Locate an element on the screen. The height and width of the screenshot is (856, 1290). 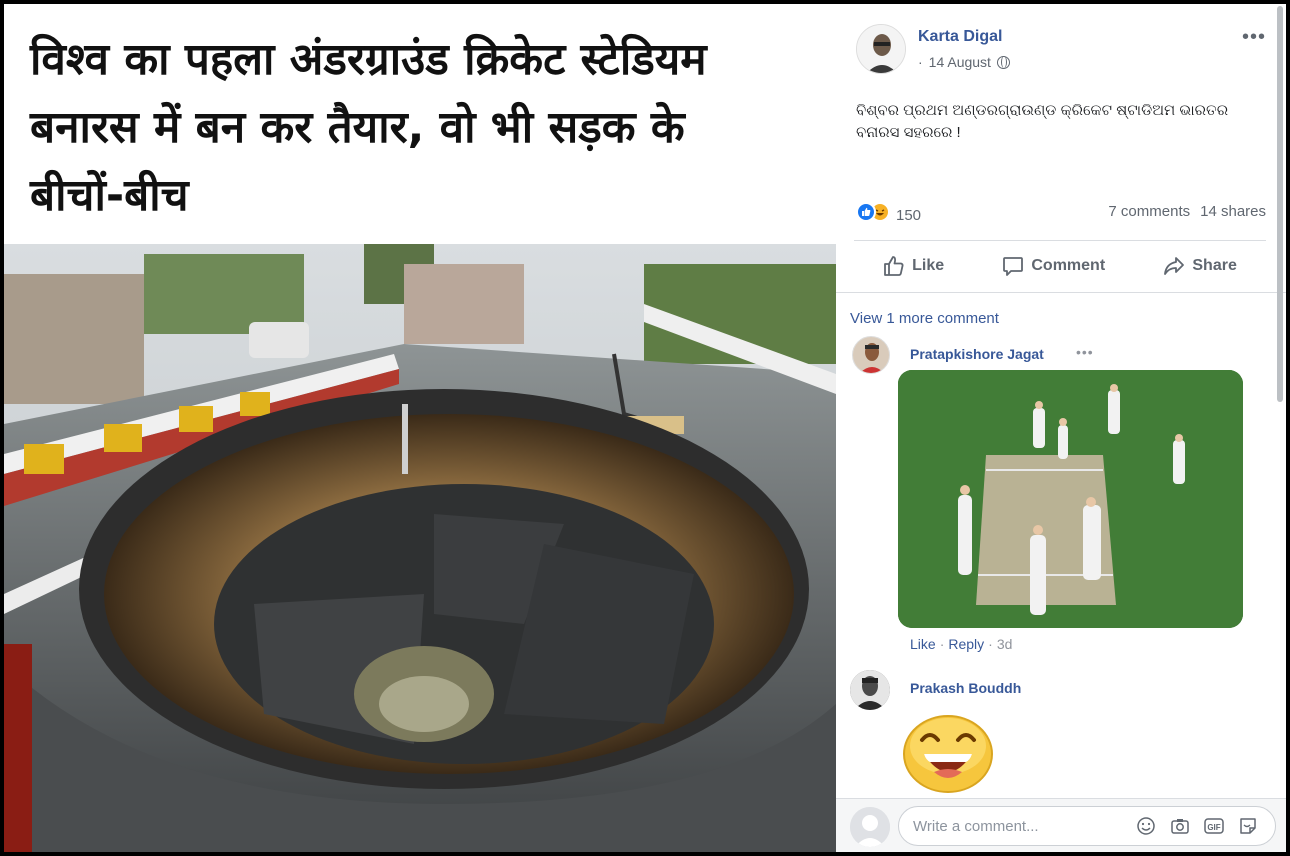
camera-icon is located at coordinates (1180, 826).